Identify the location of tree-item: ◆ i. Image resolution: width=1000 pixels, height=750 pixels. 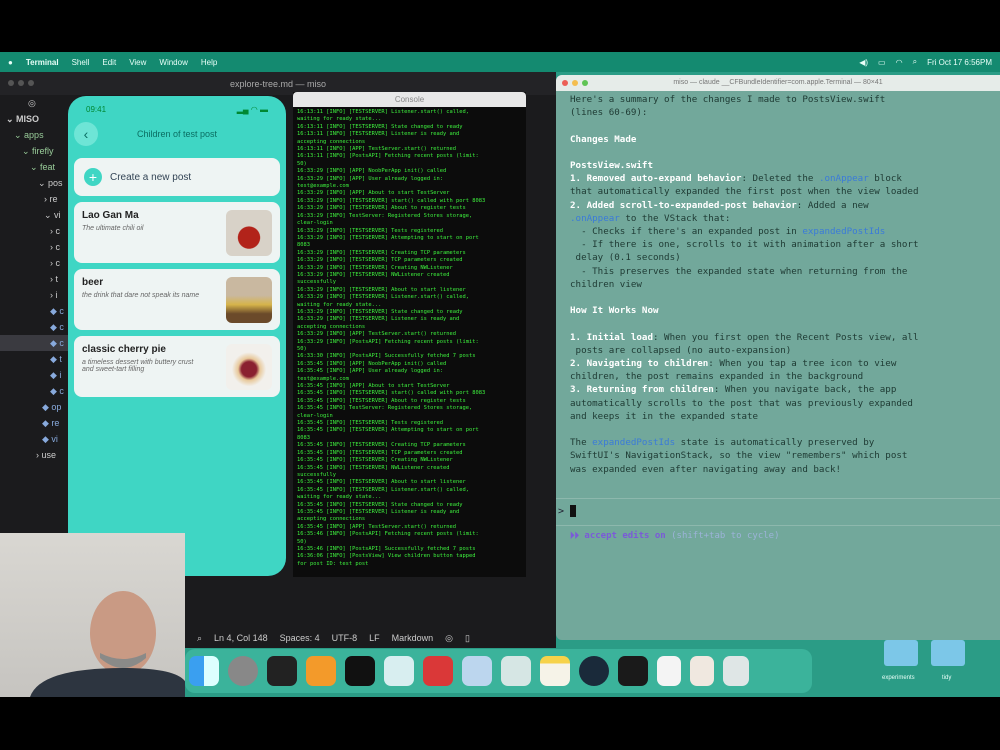
(35, 375).